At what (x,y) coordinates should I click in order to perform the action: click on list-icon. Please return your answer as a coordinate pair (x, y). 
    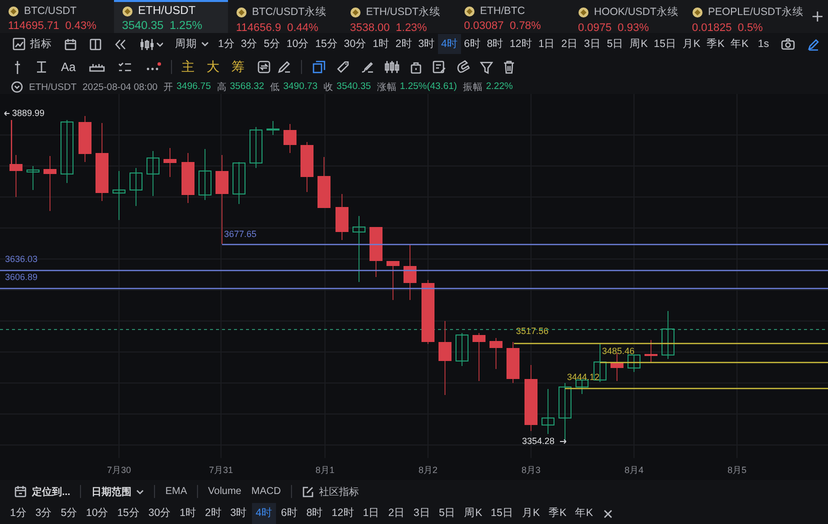
    Looking at the image, I should click on (125, 67).